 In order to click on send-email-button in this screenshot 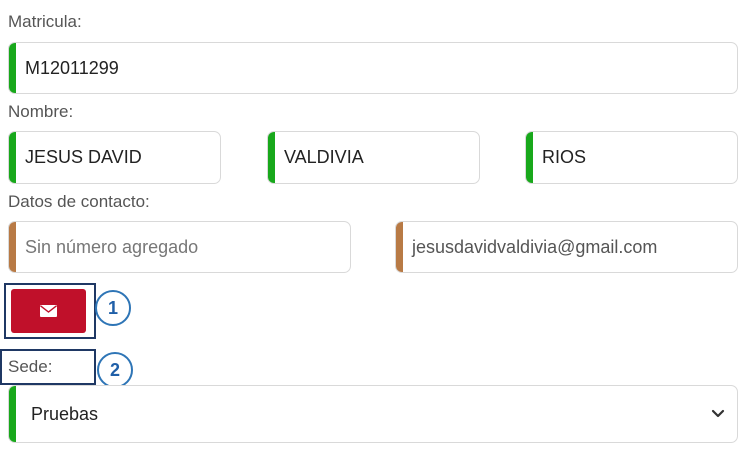, I will do `click(48, 311)`.